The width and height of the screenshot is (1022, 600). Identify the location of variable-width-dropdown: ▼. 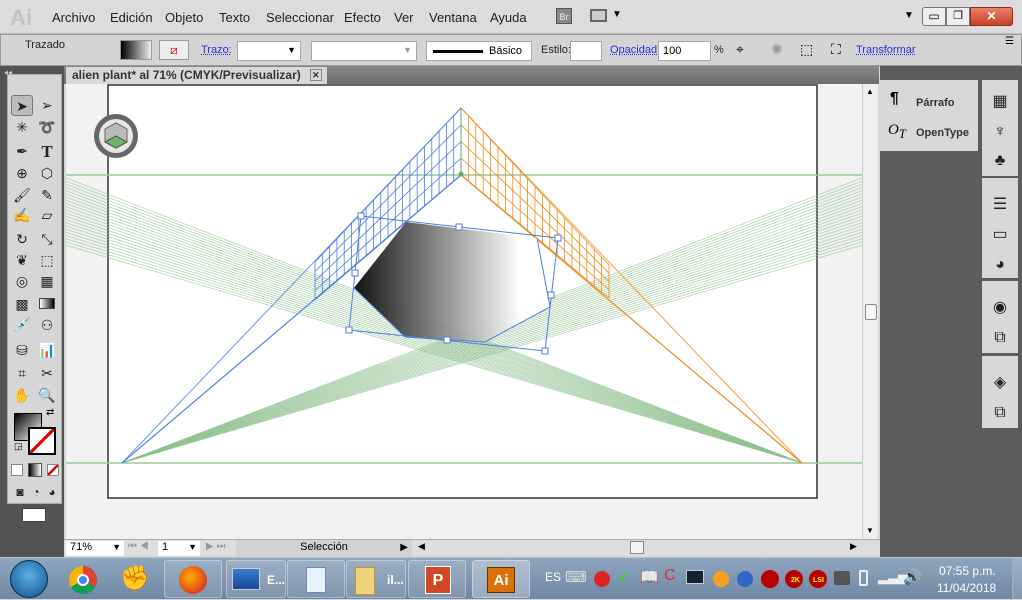
(364, 51).